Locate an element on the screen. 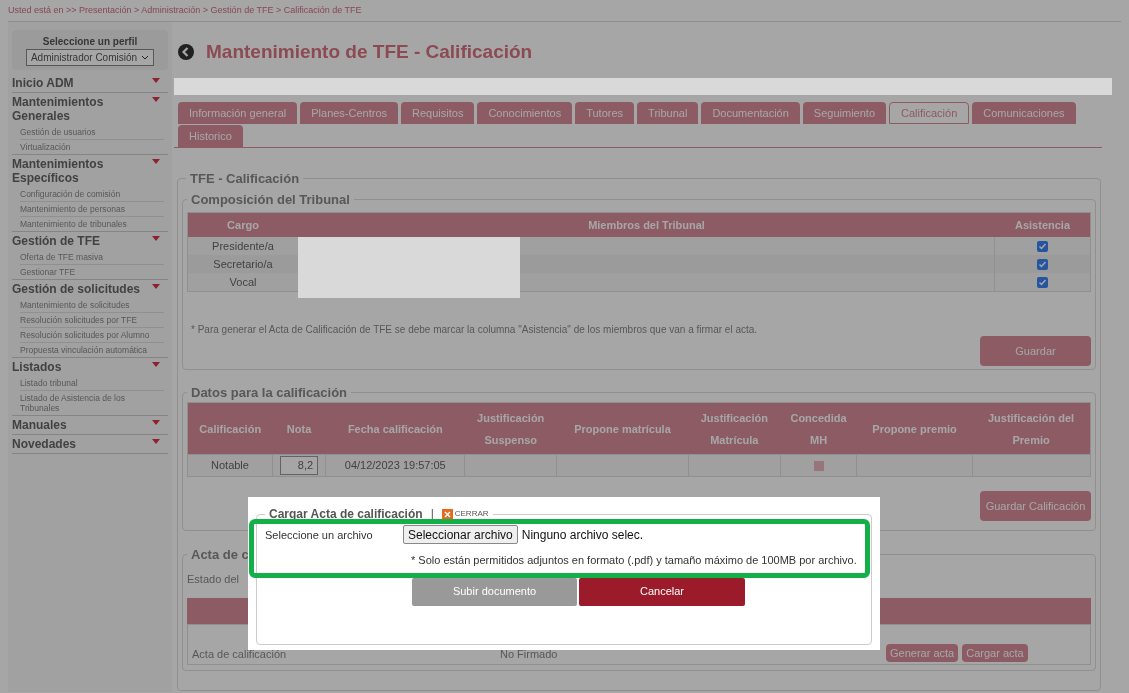  note-text: * Para generar el Acta de Calificación de TFE se debe marcar la columna "Asistencia" de los miembros que van a firmar el acta. is located at coordinates (474, 329).